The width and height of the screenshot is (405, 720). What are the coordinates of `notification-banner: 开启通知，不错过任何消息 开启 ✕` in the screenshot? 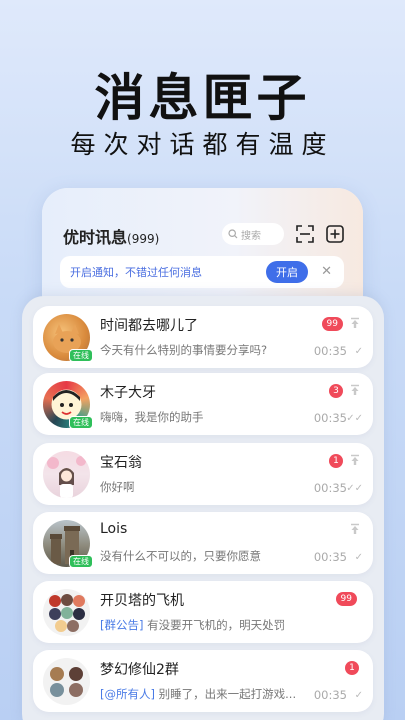 It's located at (202, 272).